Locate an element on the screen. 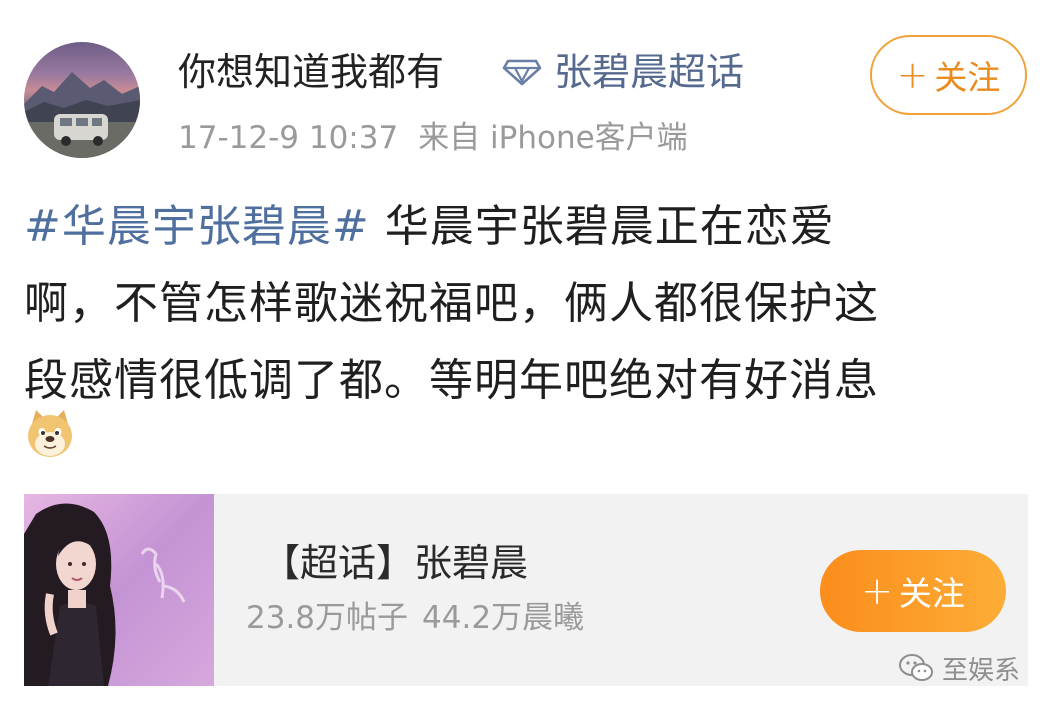 The image size is (1060, 714). post-line-1: #华晨宇张碧晨# 华晨宇张碧晨正在恋爱 is located at coordinates (524, 226).